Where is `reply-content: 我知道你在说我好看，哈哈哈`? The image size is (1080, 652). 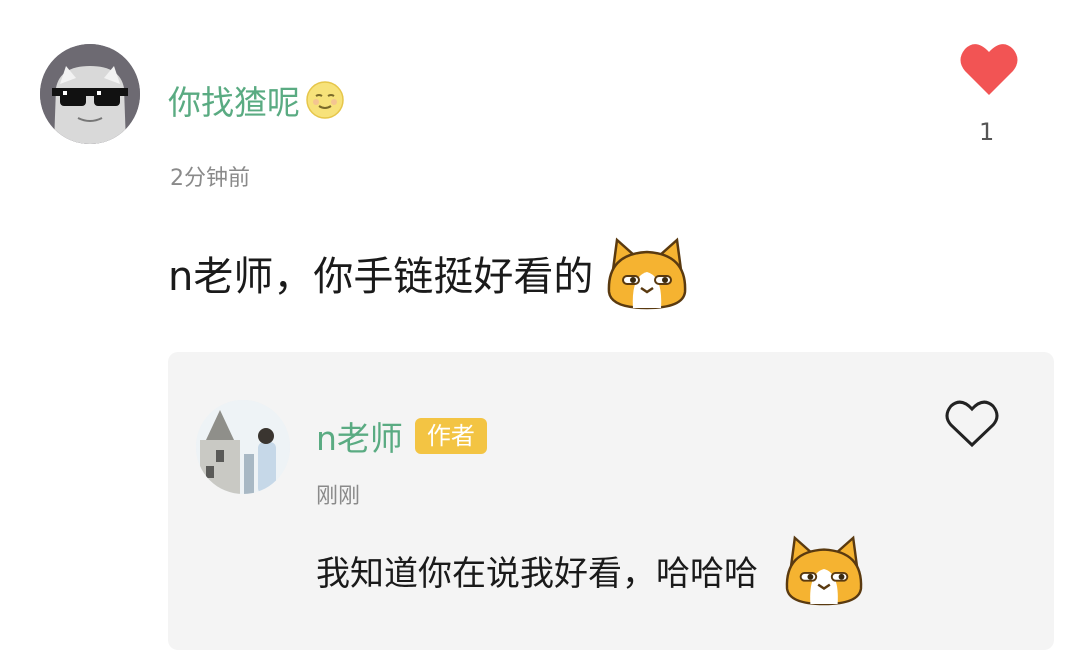 reply-content: 我知道你在说我好看，哈哈哈 is located at coordinates (592, 570).